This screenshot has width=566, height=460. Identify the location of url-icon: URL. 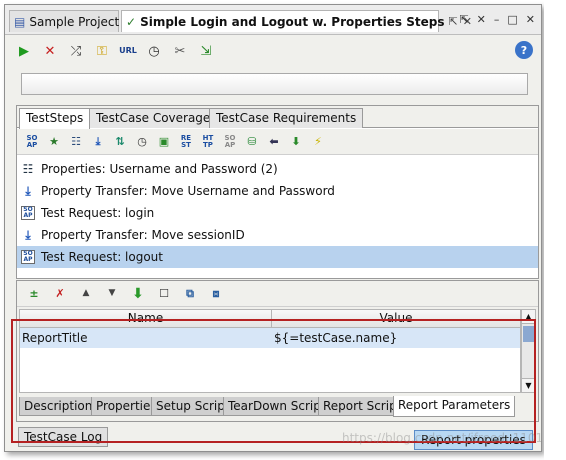
(128, 51).